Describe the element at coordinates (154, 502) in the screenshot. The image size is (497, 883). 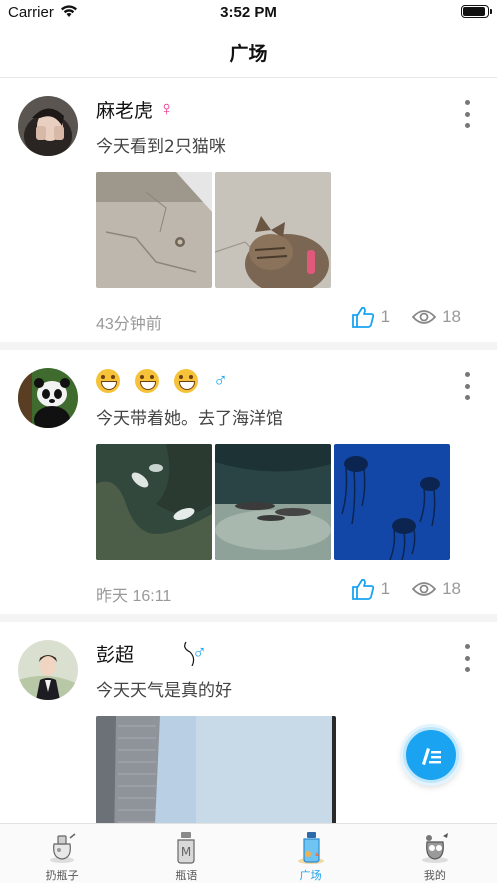
I see `post-photo-aquarium-fish` at that location.